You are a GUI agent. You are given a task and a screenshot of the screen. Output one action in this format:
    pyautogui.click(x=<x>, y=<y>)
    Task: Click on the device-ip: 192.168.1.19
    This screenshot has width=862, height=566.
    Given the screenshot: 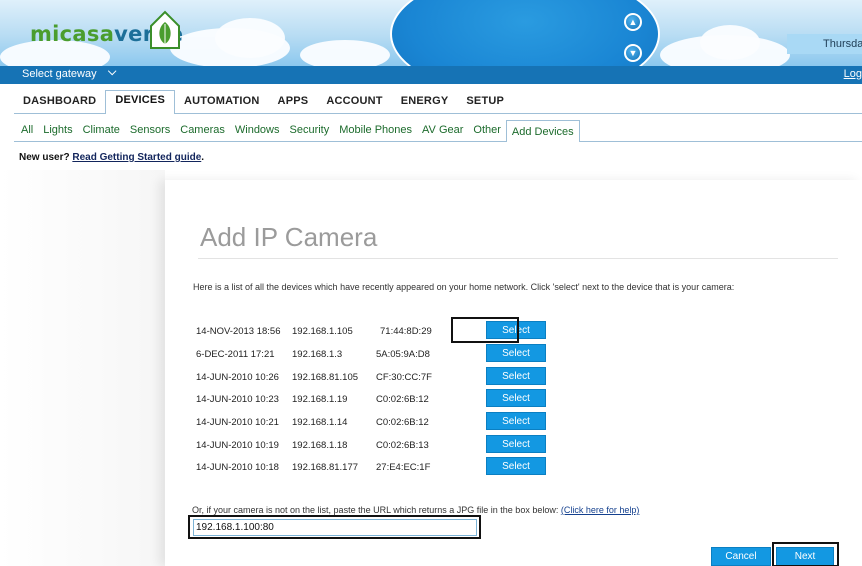 What is the action you would take?
    pyautogui.click(x=320, y=399)
    